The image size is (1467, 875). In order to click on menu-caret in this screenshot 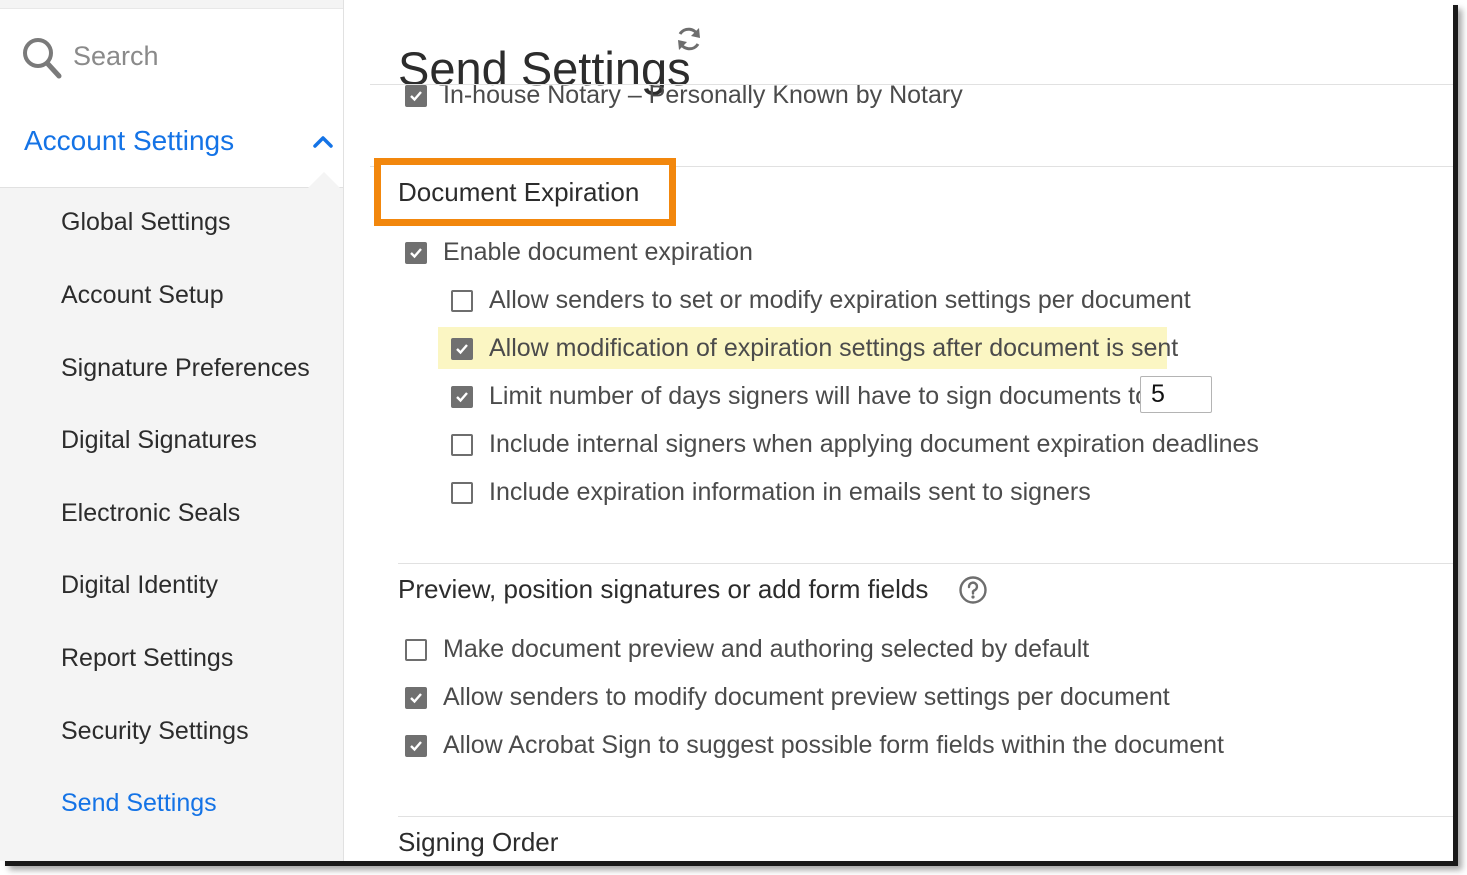, I will do `click(324, 180)`.